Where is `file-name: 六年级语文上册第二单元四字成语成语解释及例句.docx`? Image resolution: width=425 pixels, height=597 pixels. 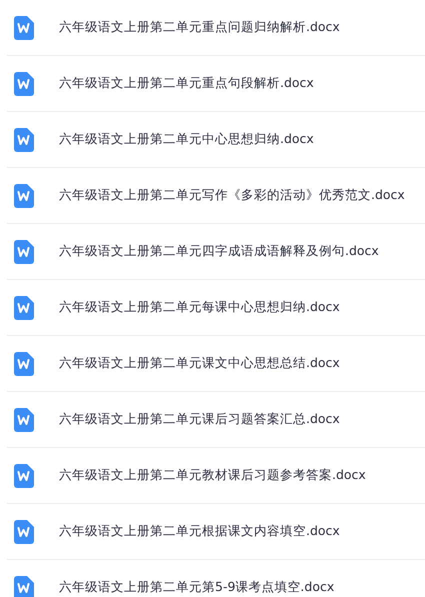
file-name: 六年级语文上册第二单元四字成语成语解释及例句.docx is located at coordinates (219, 251).